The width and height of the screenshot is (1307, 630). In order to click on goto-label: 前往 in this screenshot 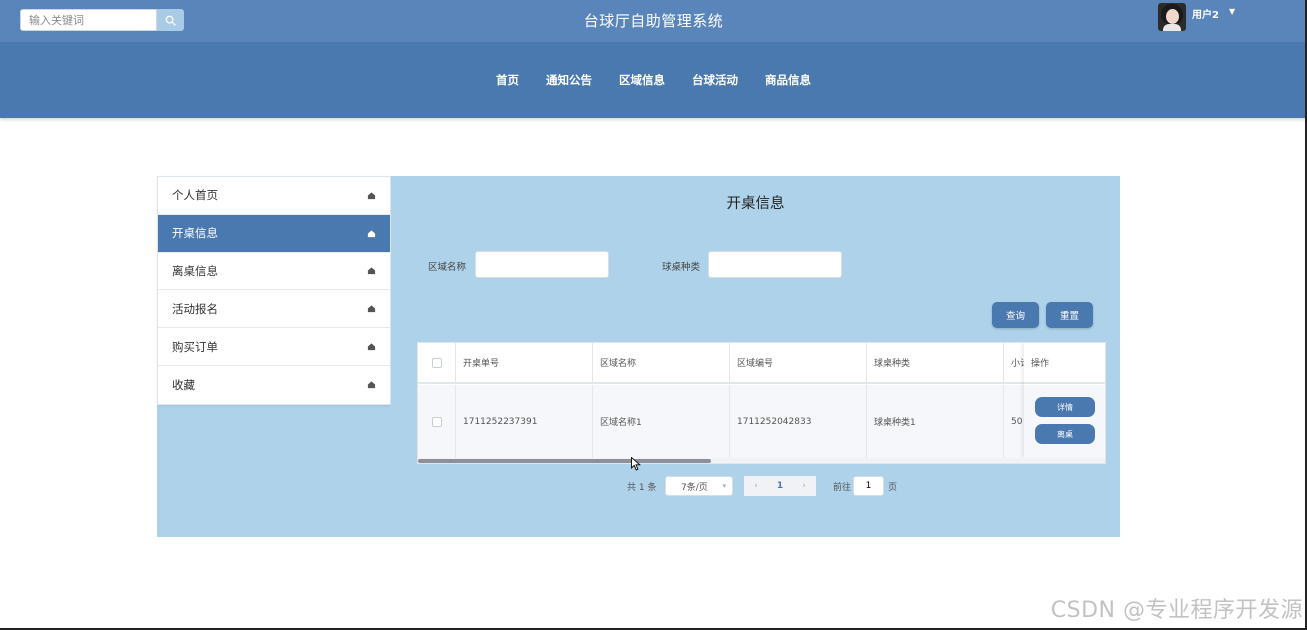, I will do `click(842, 488)`.